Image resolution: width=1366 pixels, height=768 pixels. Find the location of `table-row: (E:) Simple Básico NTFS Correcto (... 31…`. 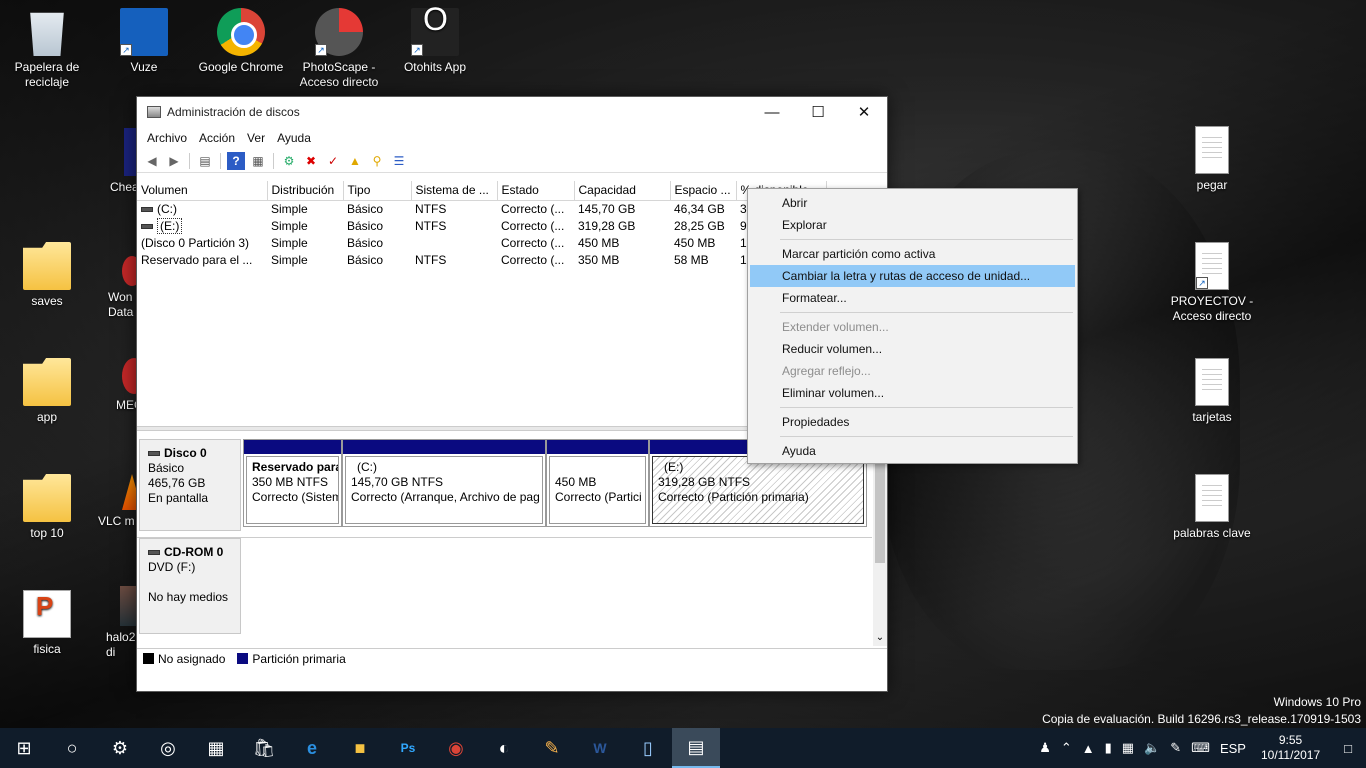

table-row: (E:) Simple Básico NTFS Correcto (... 31… is located at coordinates (481, 225).